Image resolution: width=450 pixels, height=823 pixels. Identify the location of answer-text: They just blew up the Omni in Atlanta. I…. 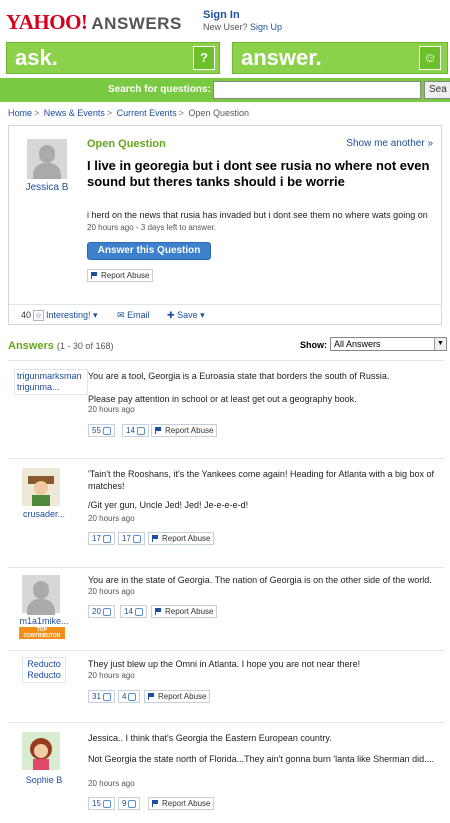
(224, 664).